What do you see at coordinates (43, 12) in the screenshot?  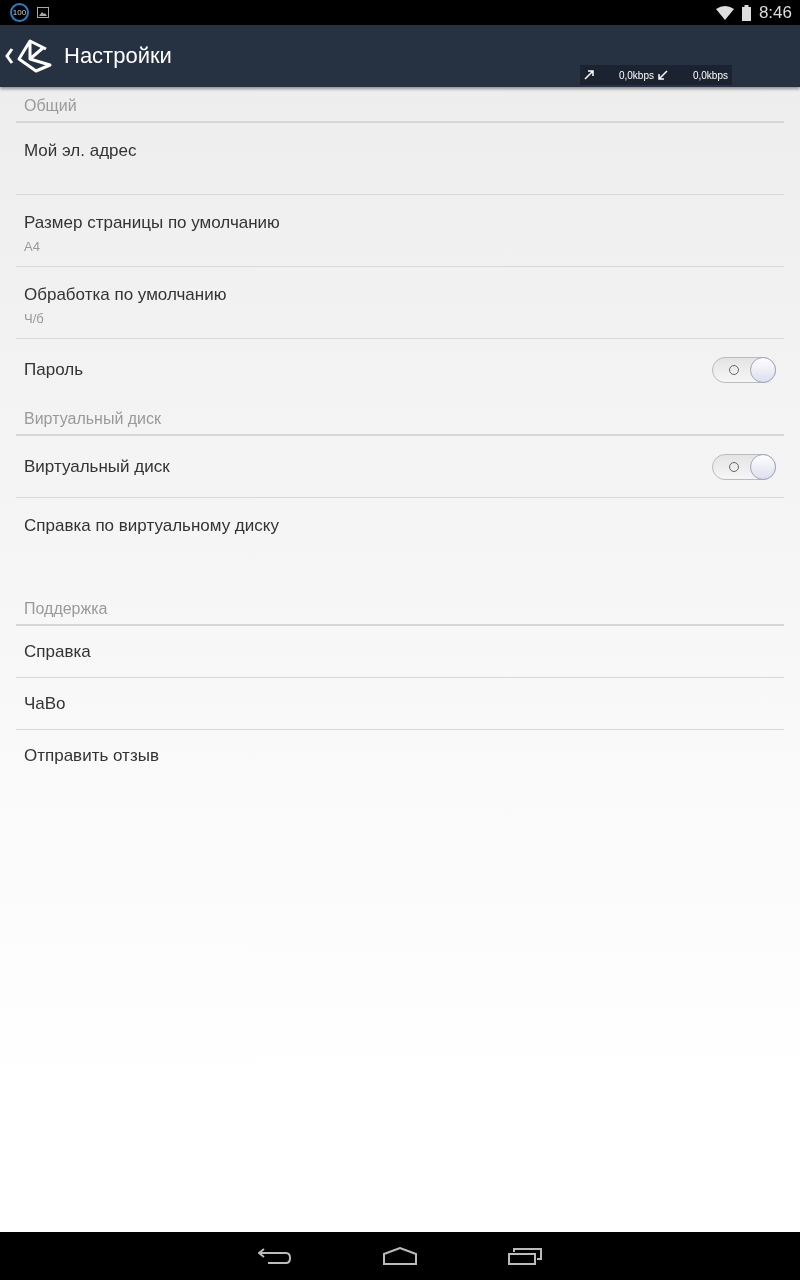 I see `image-icon` at bounding box center [43, 12].